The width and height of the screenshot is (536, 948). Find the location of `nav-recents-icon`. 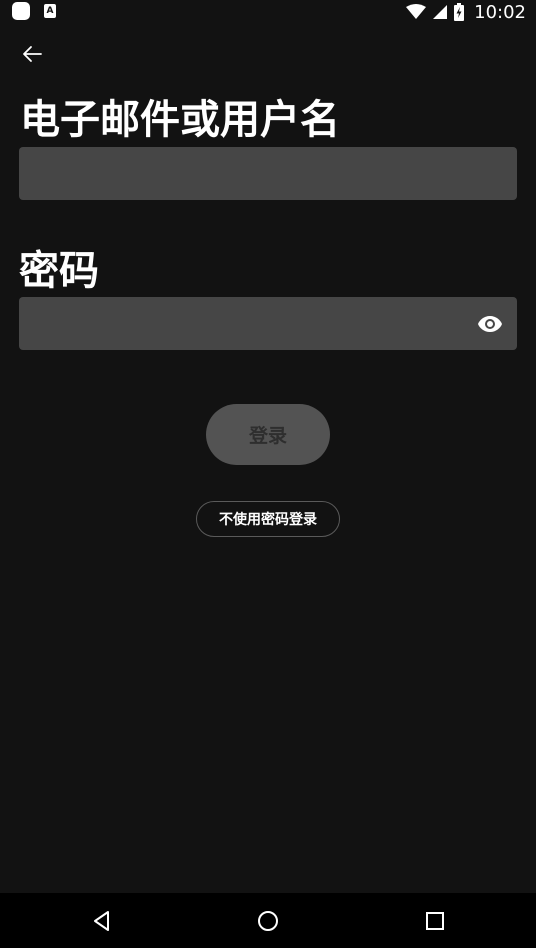

nav-recents-icon is located at coordinates (435, 921).